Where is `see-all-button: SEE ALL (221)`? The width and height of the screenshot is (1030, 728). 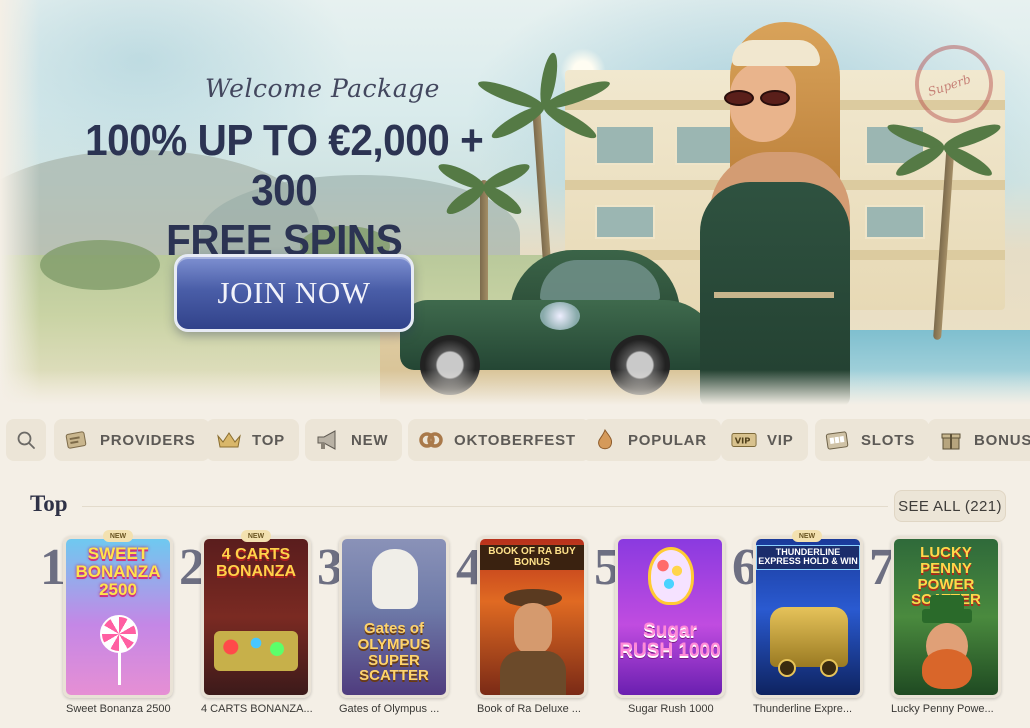 see-all-button: SEE ALL (221) is located at coordinates (950, 506).